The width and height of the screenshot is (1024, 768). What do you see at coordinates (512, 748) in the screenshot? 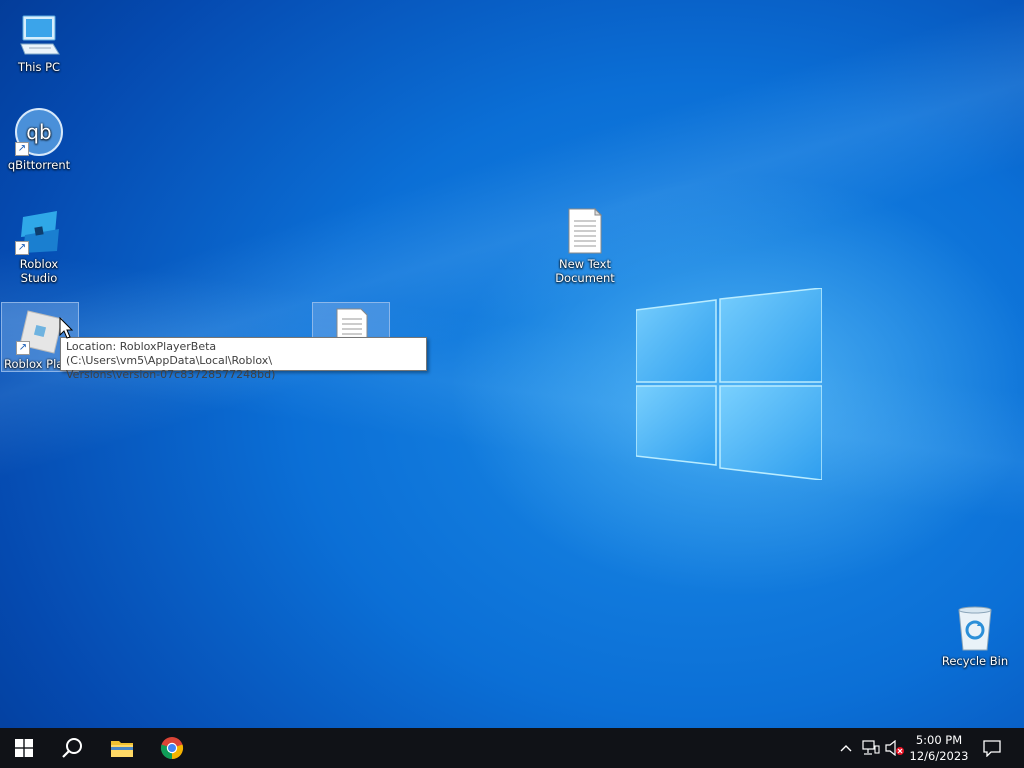
I see `taskbar: 5:00 PM 12/6/2023` at bounding box center [512, 748].